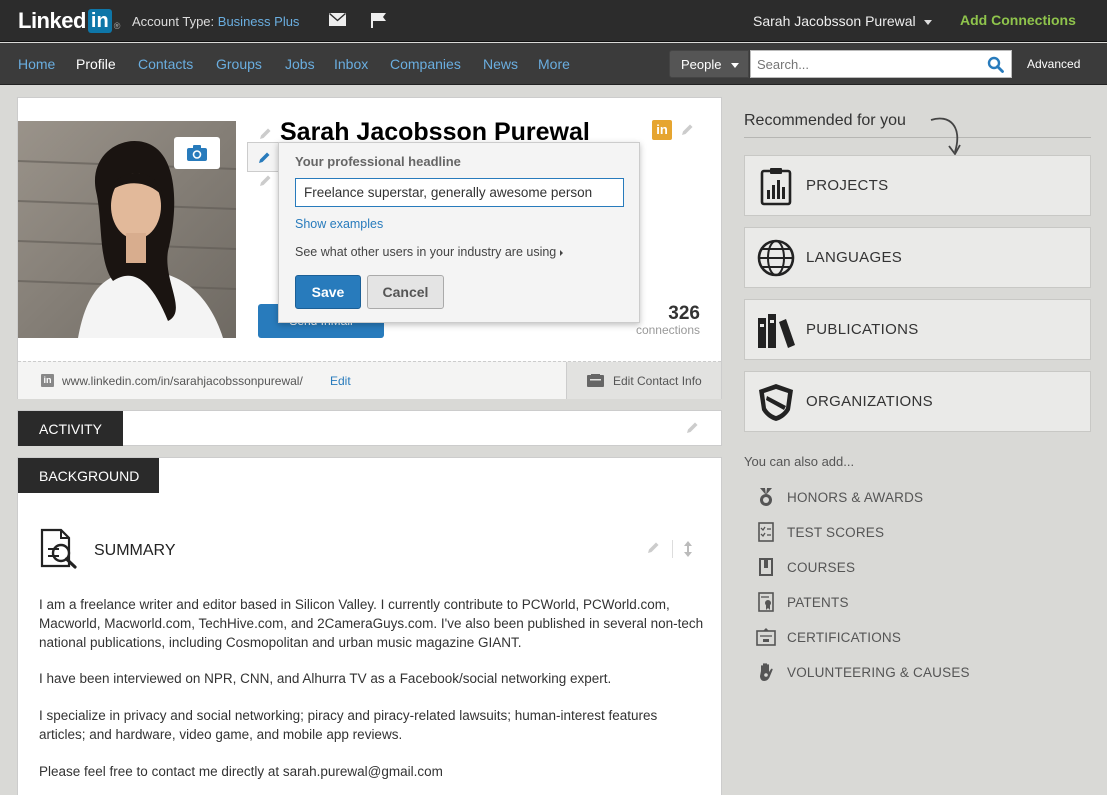 The image size is (1107, 795). Describe the element at coordinates (653, 548) in the screenshot. I see `edit-summary-pencil-icon` at that location.